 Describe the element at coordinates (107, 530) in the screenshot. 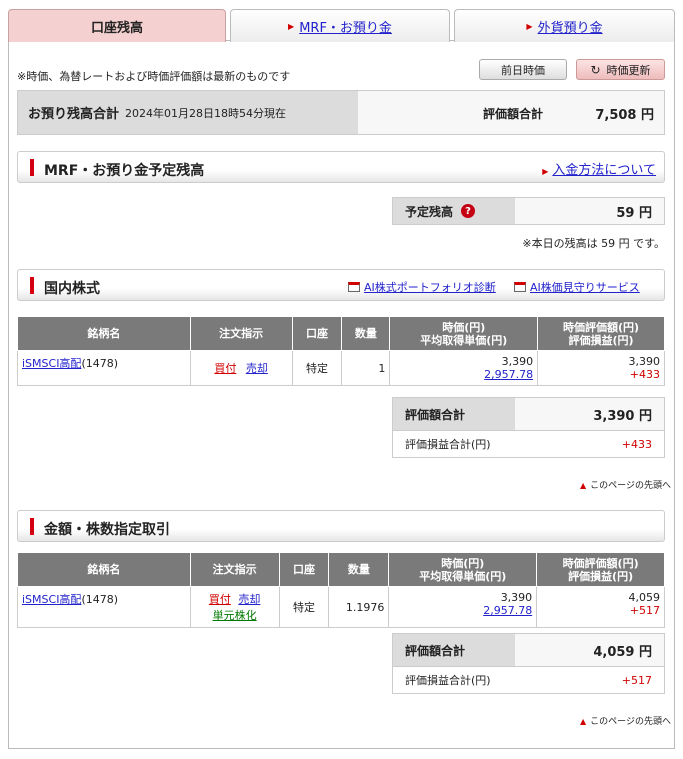

I see `fractional-section-title: 金額・株数指定取引` at that location.